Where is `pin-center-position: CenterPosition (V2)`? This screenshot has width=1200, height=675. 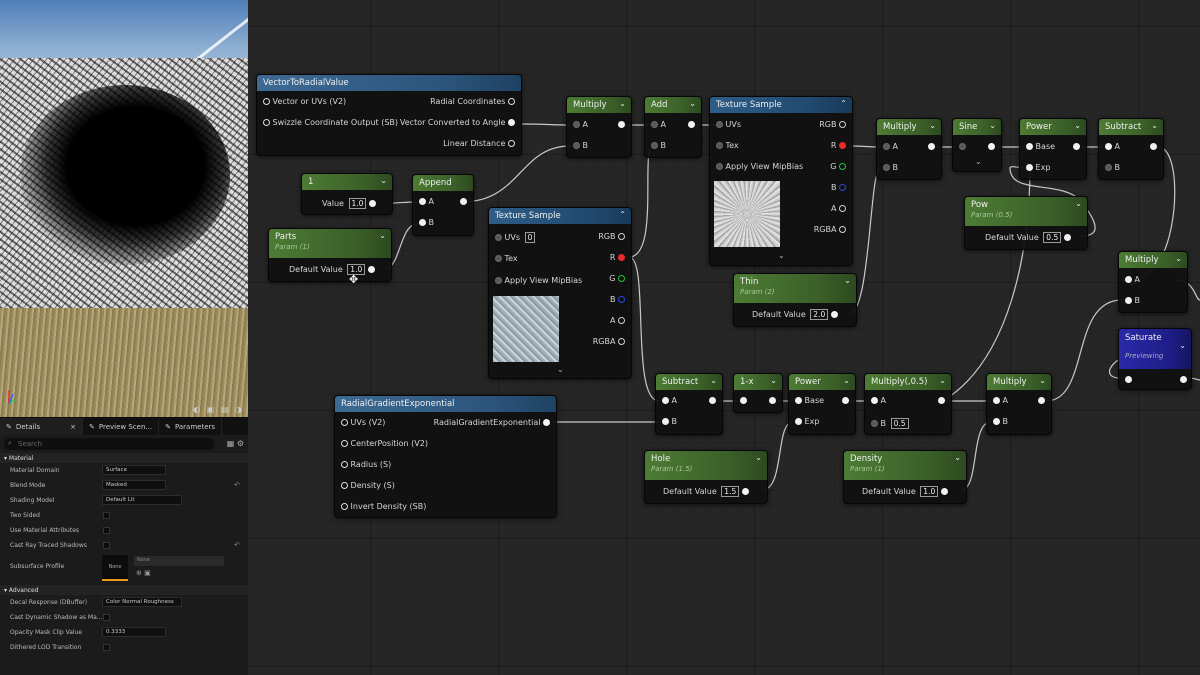
pin-center-position: CenterPosition (V2) is located at coordinates (384, 443).